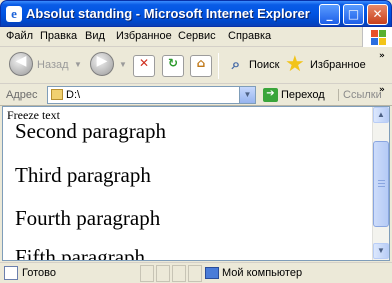 This screenshot has height=283, width=392. What do you see at coordinates (22, 95) in the screenshot?
I see `address-label: Адрес` at bounding box center [22, 95].